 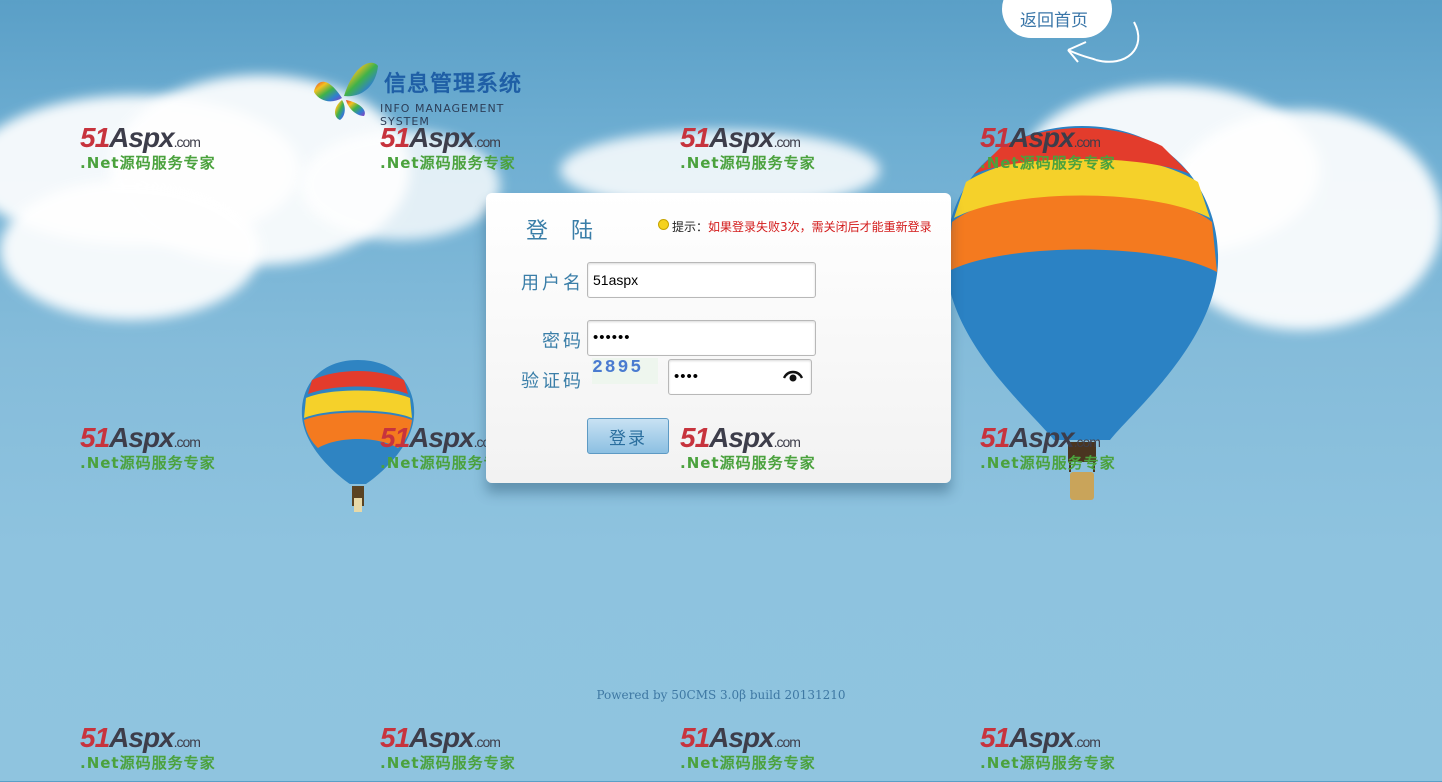 I want to click on login-title: 登 陆, so click(x=563, y=231).